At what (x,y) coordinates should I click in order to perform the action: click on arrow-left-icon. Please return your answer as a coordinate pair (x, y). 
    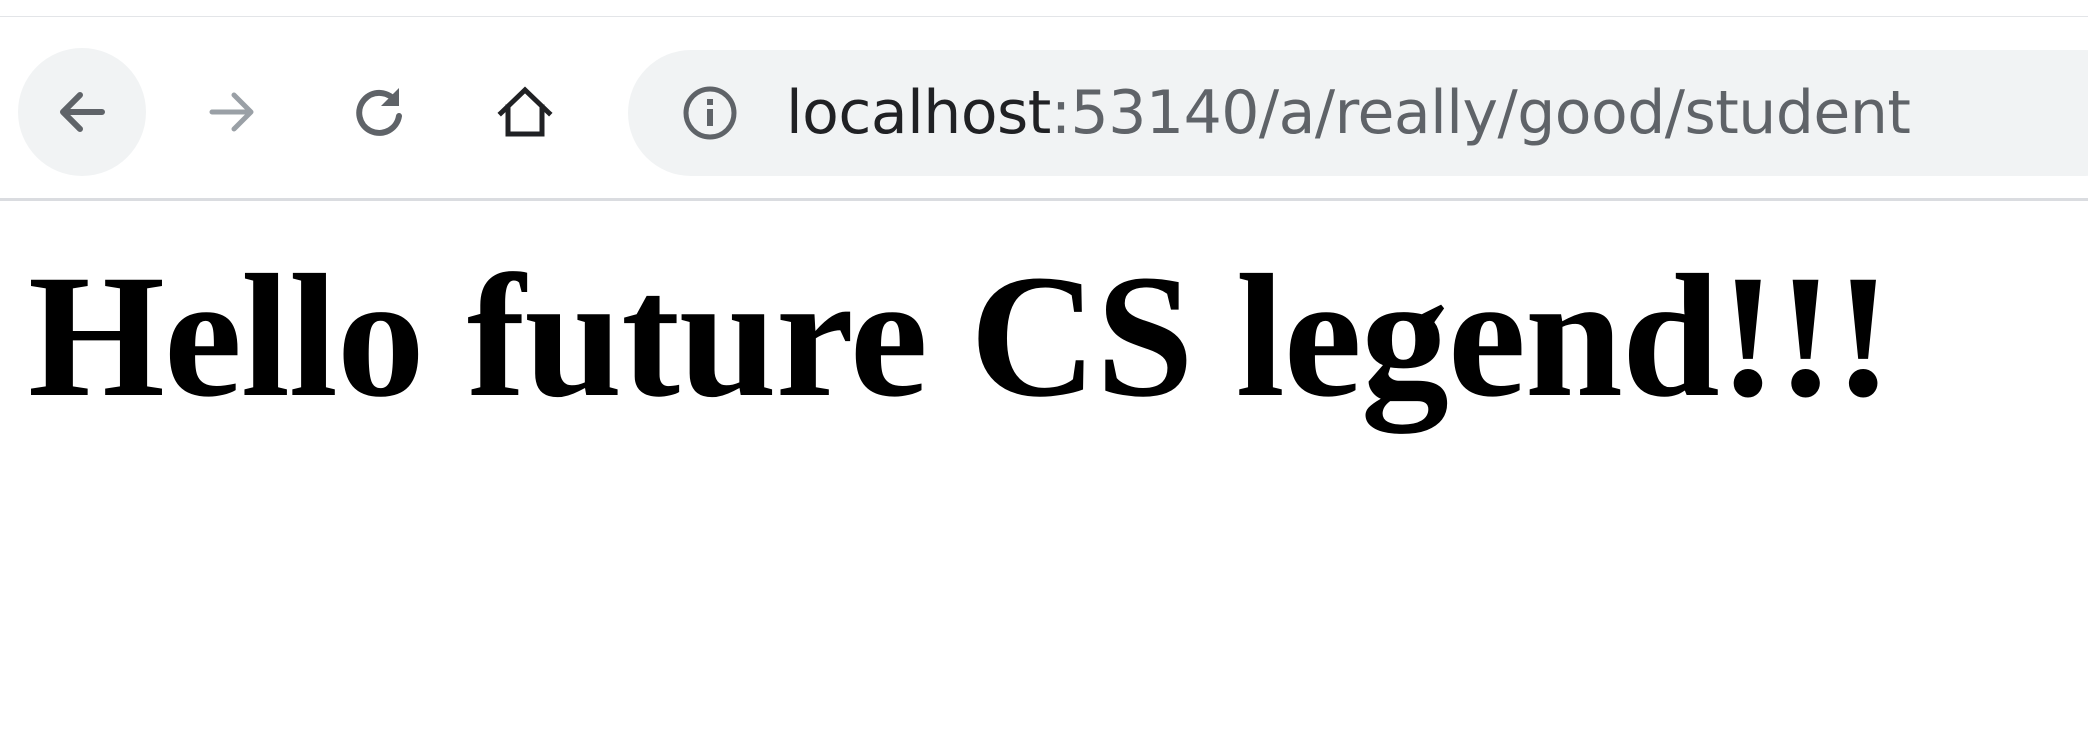
    Looking at the image, I should click on (82, 112).